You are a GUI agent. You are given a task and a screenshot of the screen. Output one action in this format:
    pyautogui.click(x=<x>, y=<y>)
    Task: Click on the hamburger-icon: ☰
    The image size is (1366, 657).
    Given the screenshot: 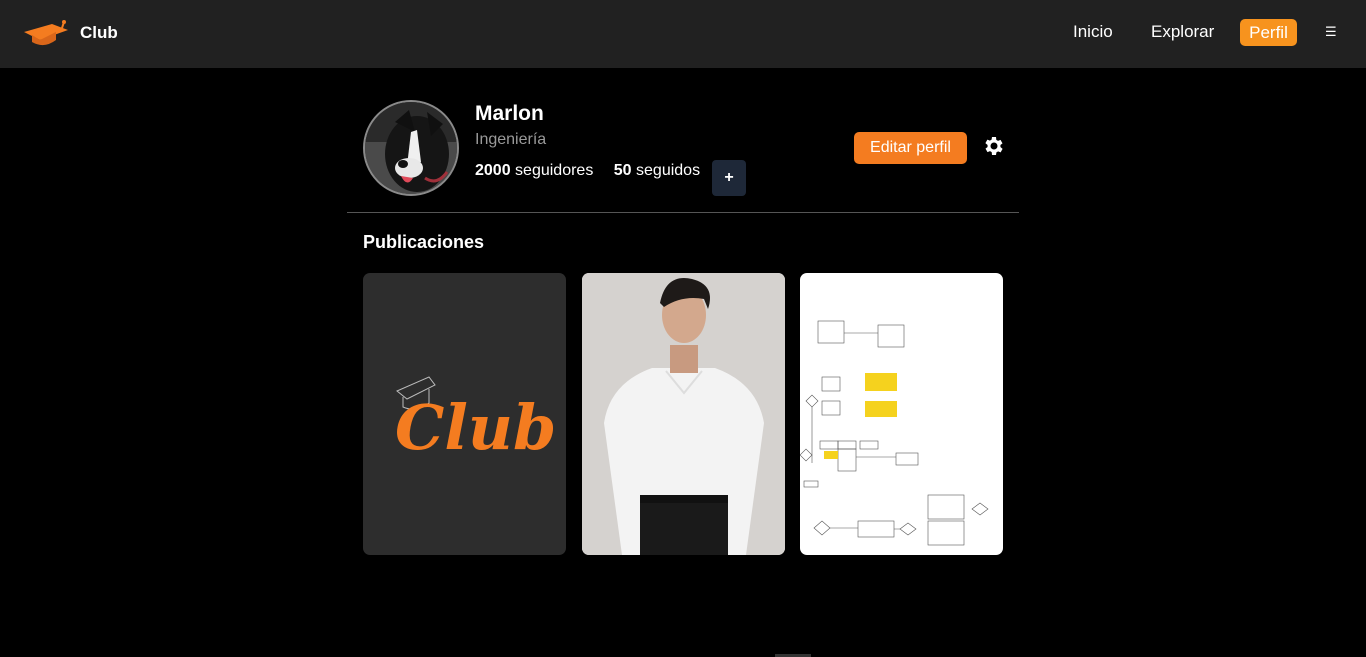 What is the action you would take?
    pyautogui.click(x=1331, y=32)
    